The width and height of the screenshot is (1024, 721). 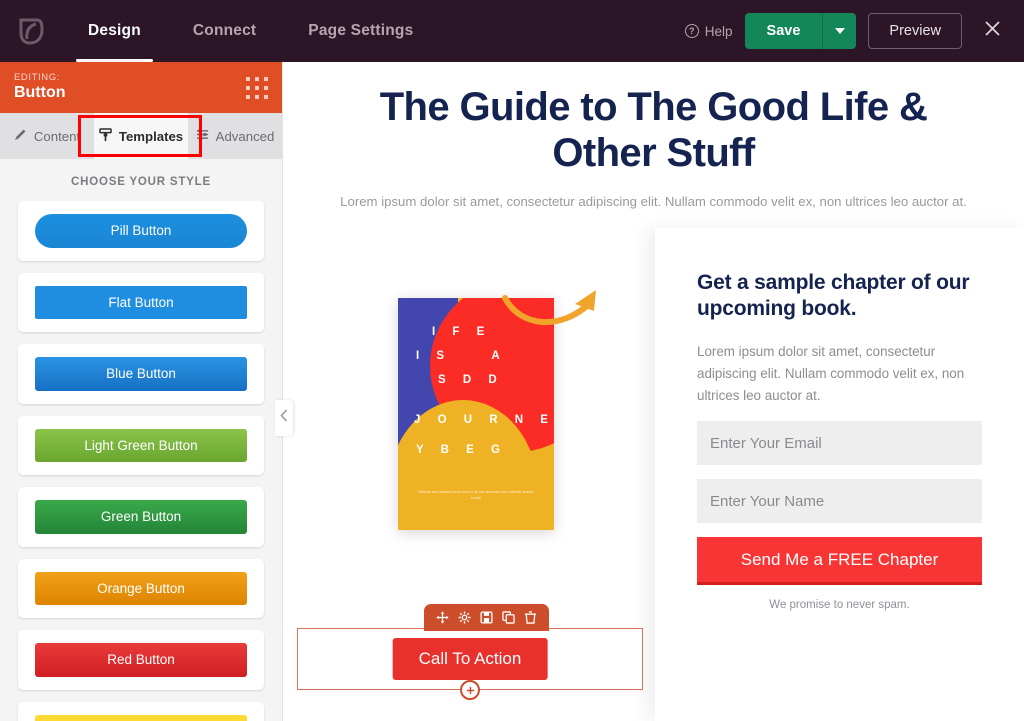 What do you see at coordinates (257, 87) in the screenshot?
I see `grid-dots-icon` at bounding box center [257, 87].